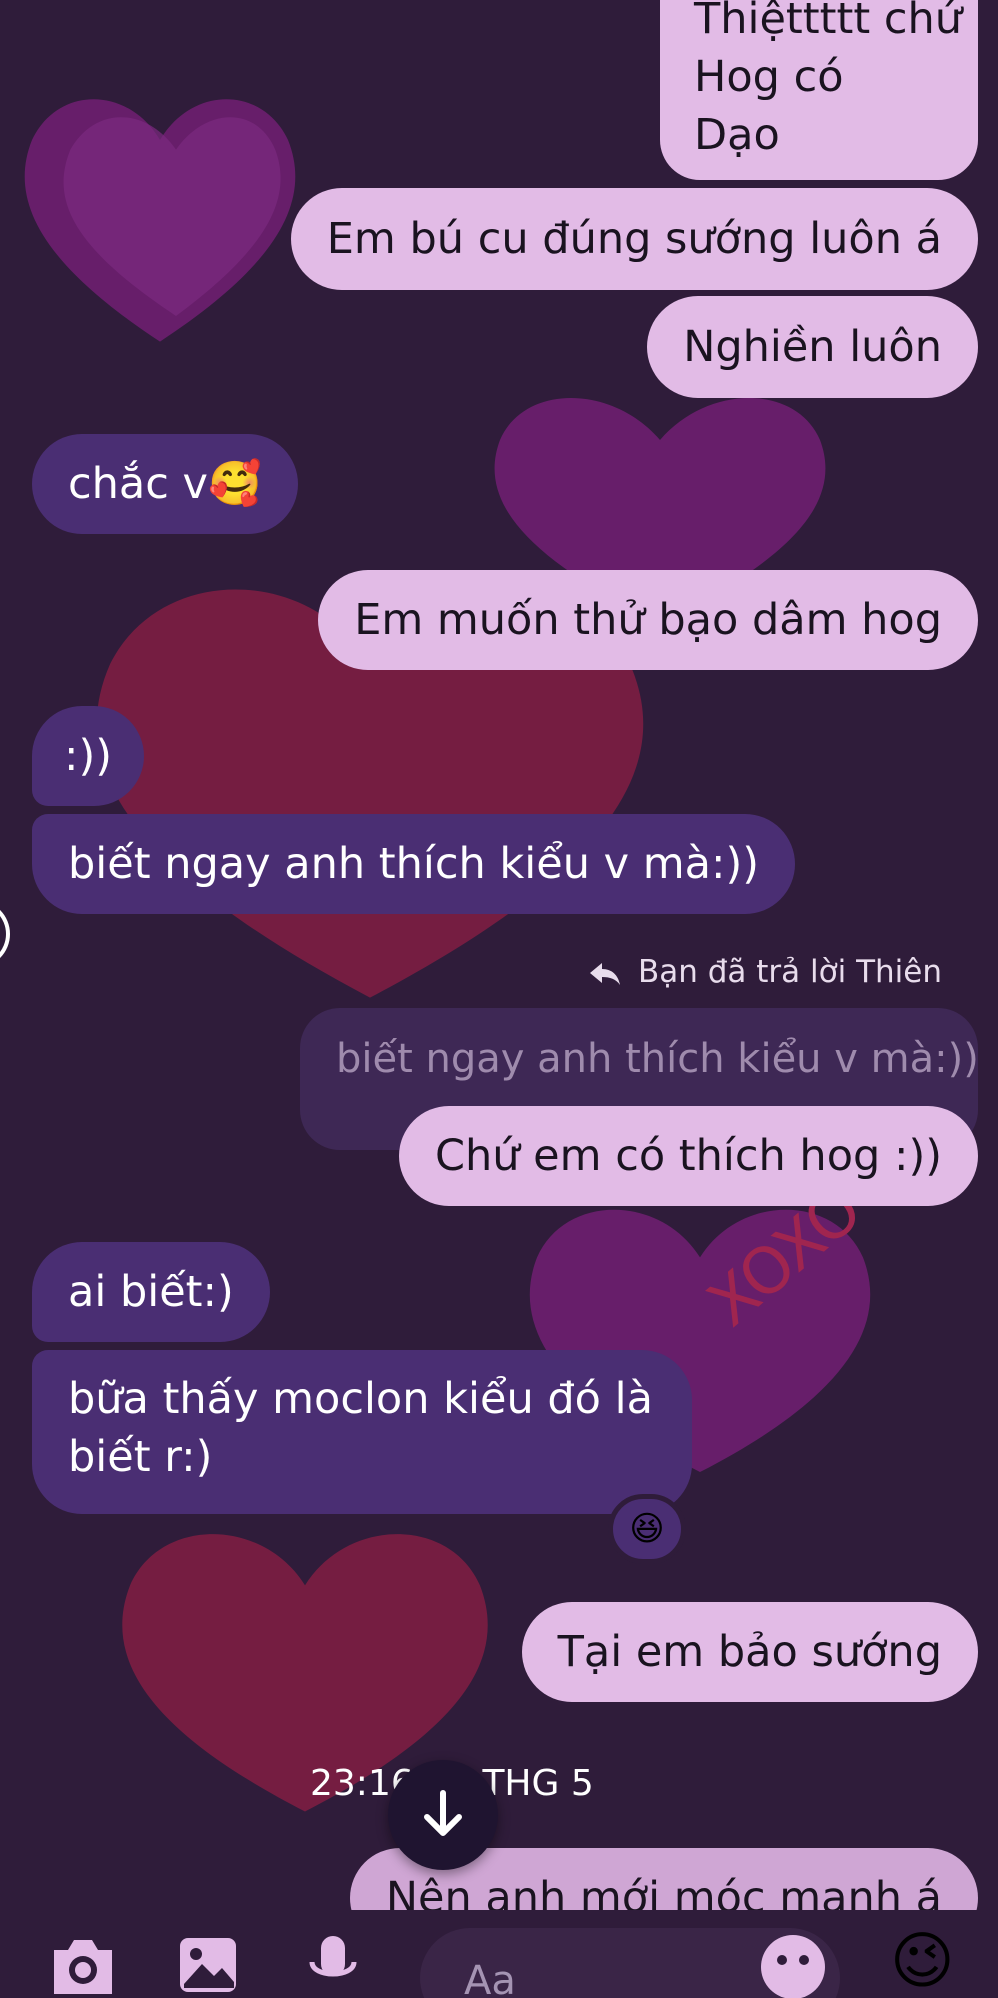 The image size is (998, 1998). What do you see at coordinates (769, 77) in the screenshot?
I see `message-line: Hog có` at bounding box center [769, 77].